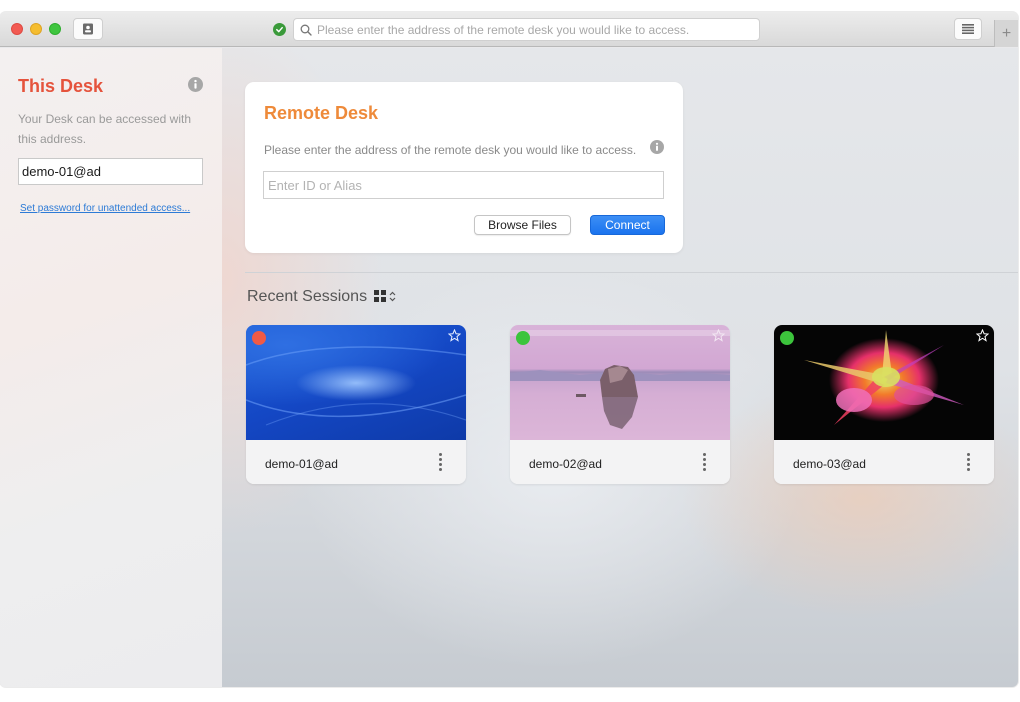  I want to click on recent-sessions-title: Recent Sessions, so click(307, 296).